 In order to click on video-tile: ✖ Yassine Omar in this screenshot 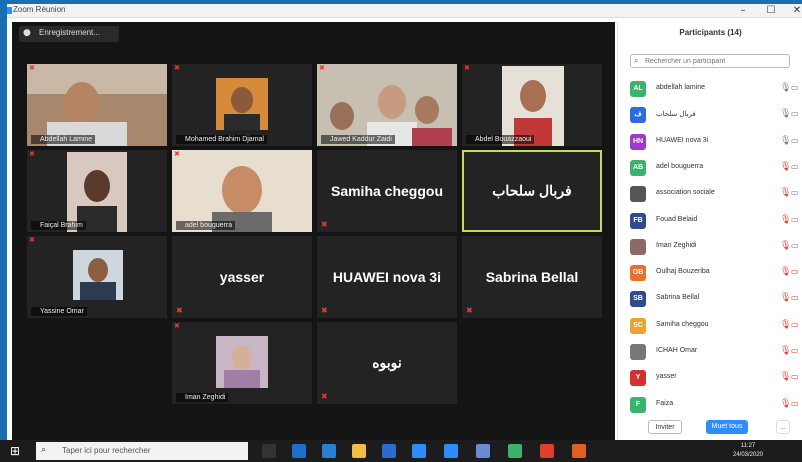, I will do `click(97, 277)`.